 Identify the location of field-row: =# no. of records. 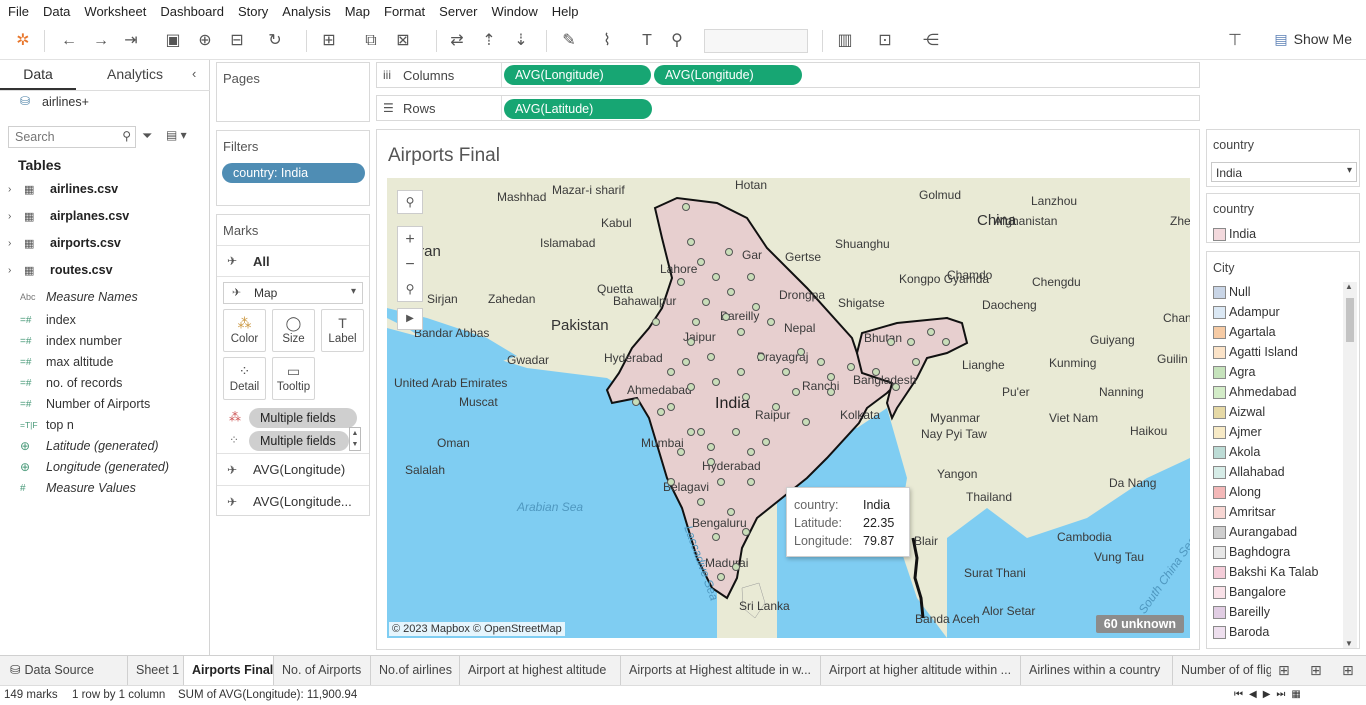
(105, 383).